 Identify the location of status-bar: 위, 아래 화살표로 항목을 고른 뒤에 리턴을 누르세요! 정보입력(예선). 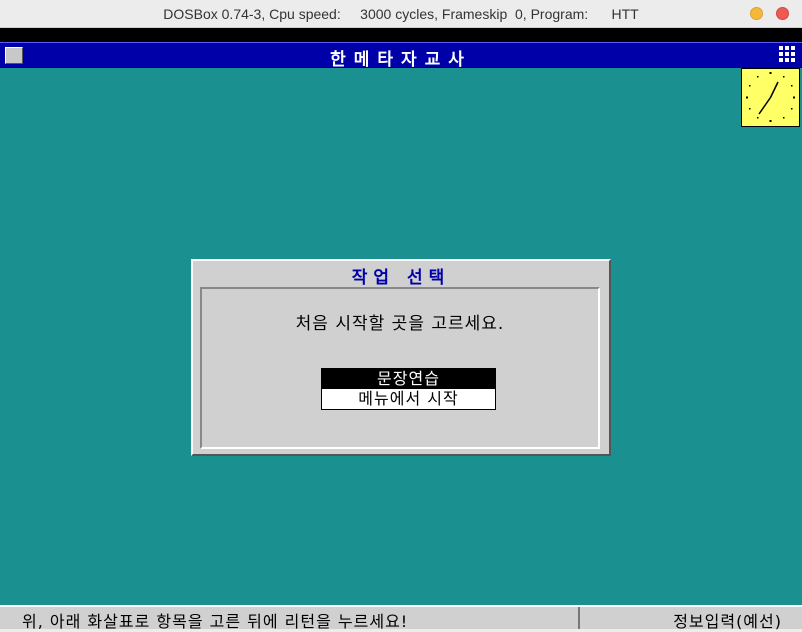
(401, 618).